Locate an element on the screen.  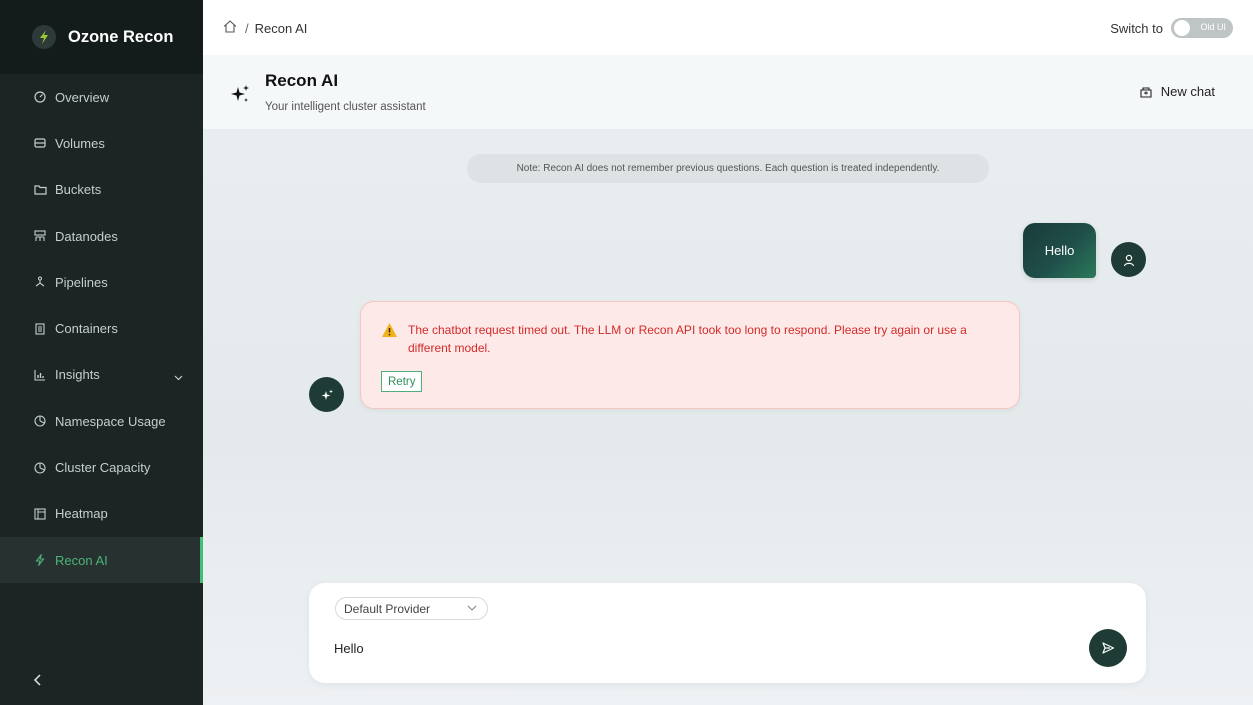
home-icon is located at coordinates (230, 28).